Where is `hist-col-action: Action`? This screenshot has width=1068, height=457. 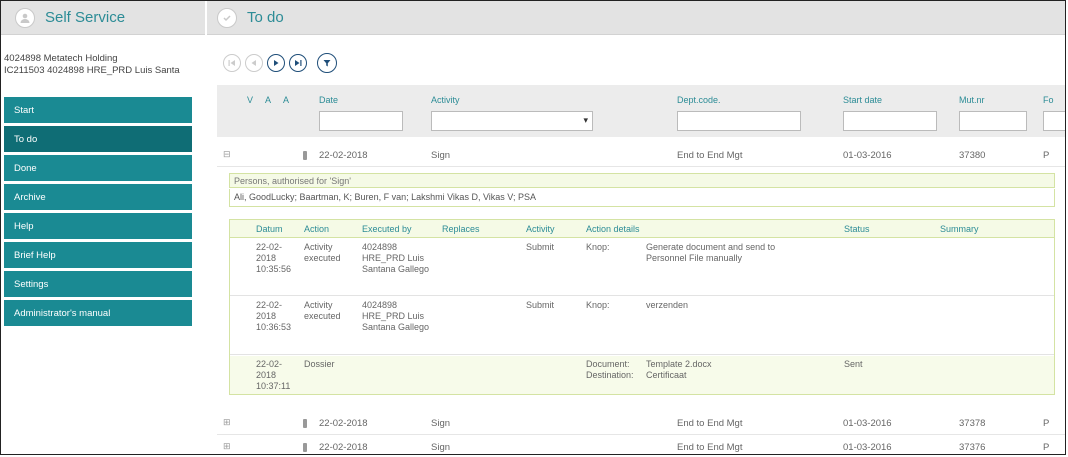 hist-col-action: Action is located at coordinates (317, 229).